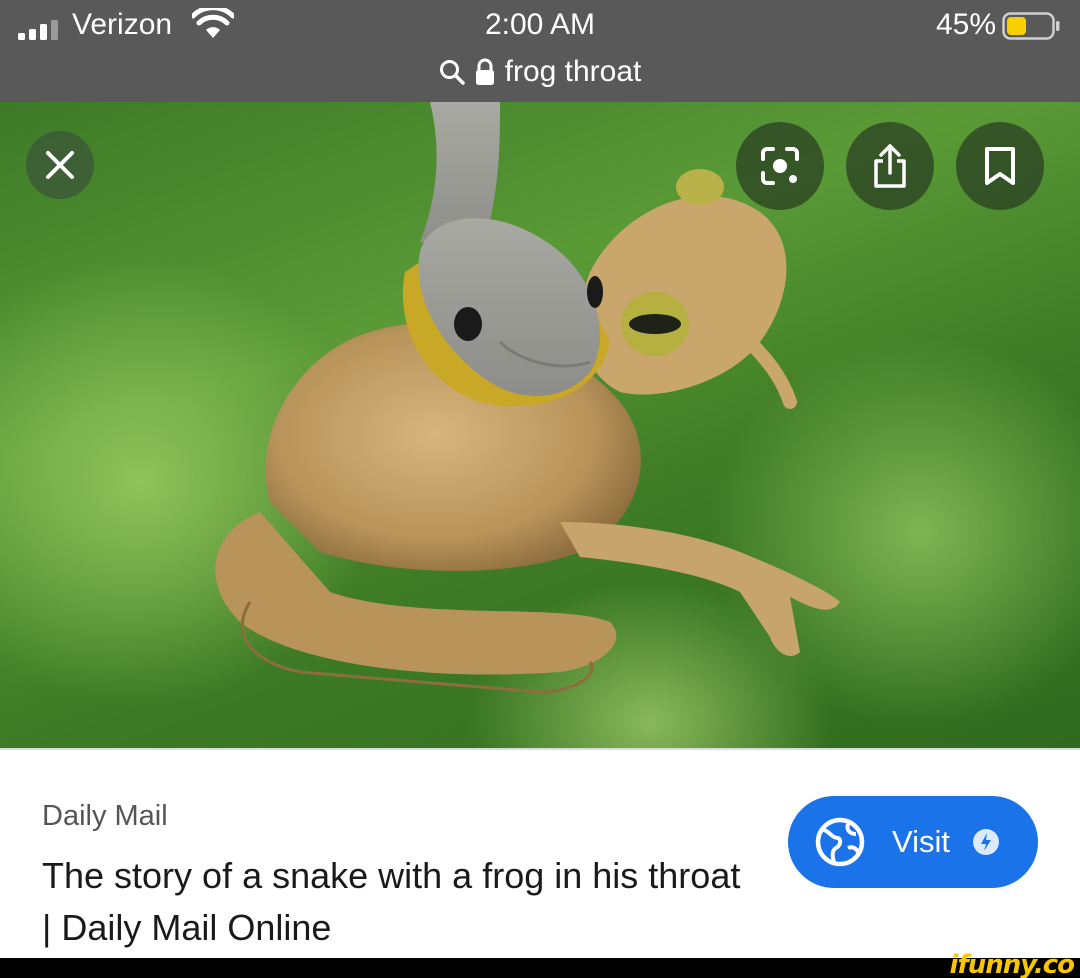 The height and width of the screenshot is (978, 1080). What do you see at coordinates (921, 841) in the screenshot?
I see `visit-label: Visit` at bounding box center [921, 841].